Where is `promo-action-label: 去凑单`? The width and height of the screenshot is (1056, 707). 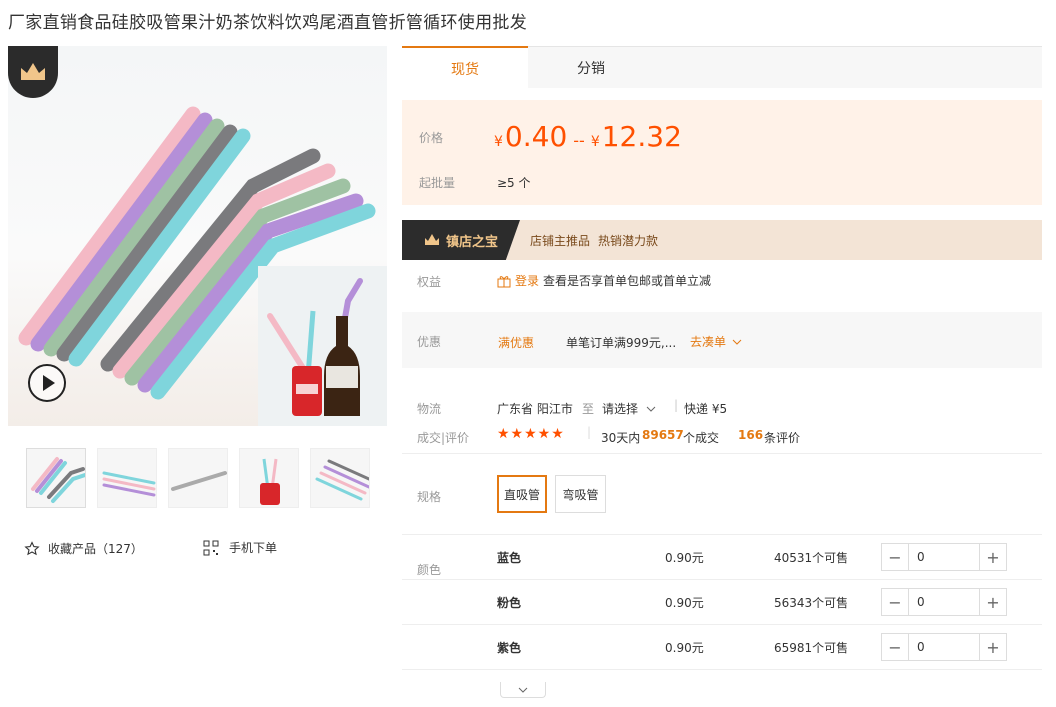
promo-action-label: 去凑单 is located at coordinates (708, 342).